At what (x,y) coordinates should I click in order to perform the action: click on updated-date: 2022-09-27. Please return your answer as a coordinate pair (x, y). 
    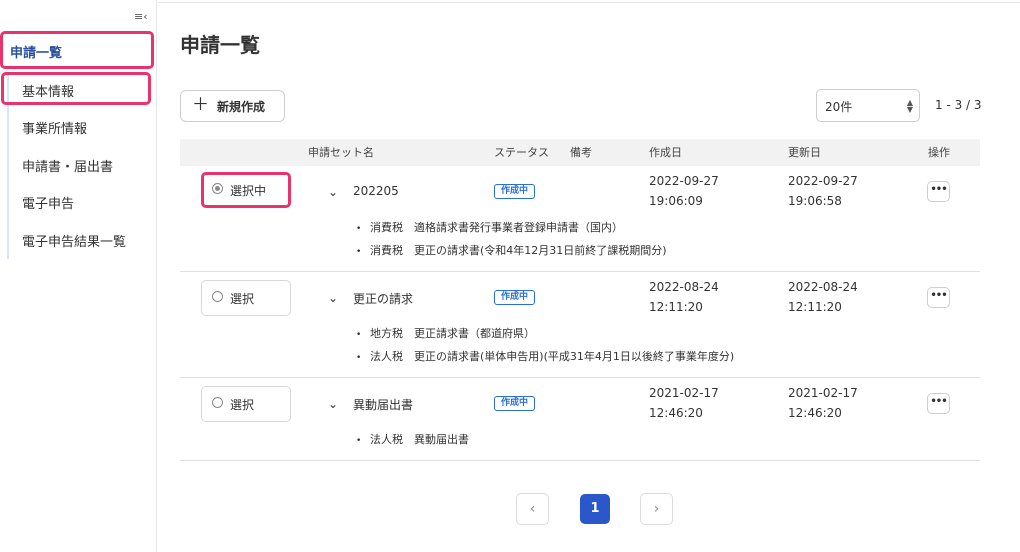
    Looking at the image, I should click on (823, 181).